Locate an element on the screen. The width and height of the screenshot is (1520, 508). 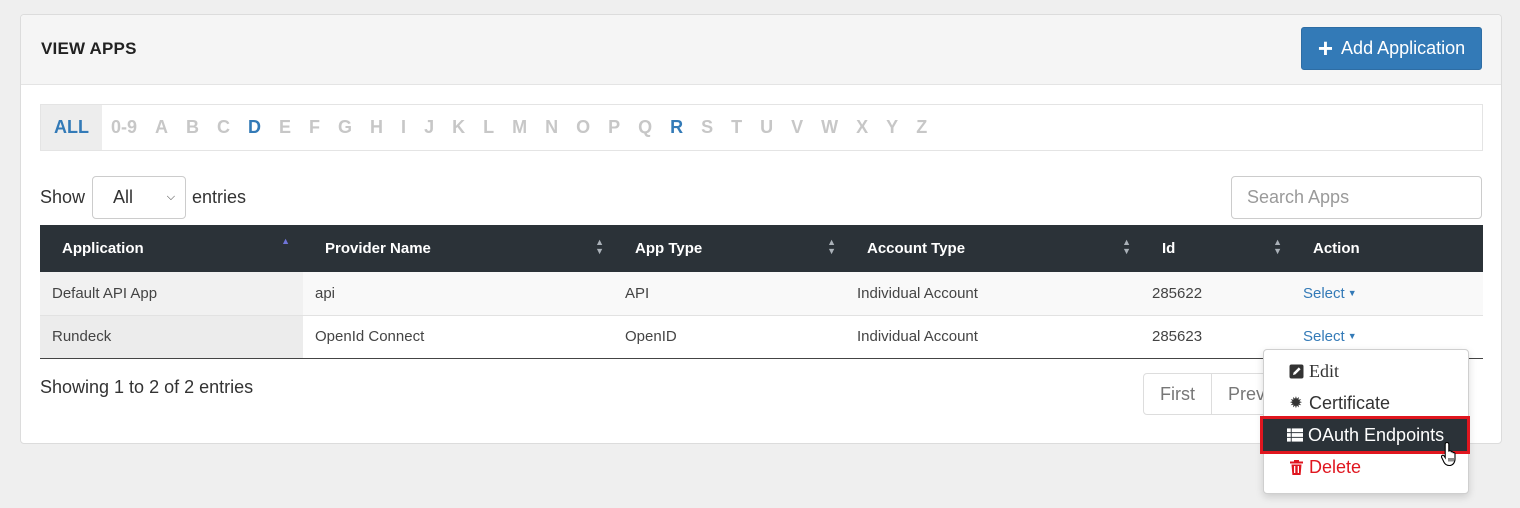
cell-application: Rundeck is located at coordinates (171, 336).